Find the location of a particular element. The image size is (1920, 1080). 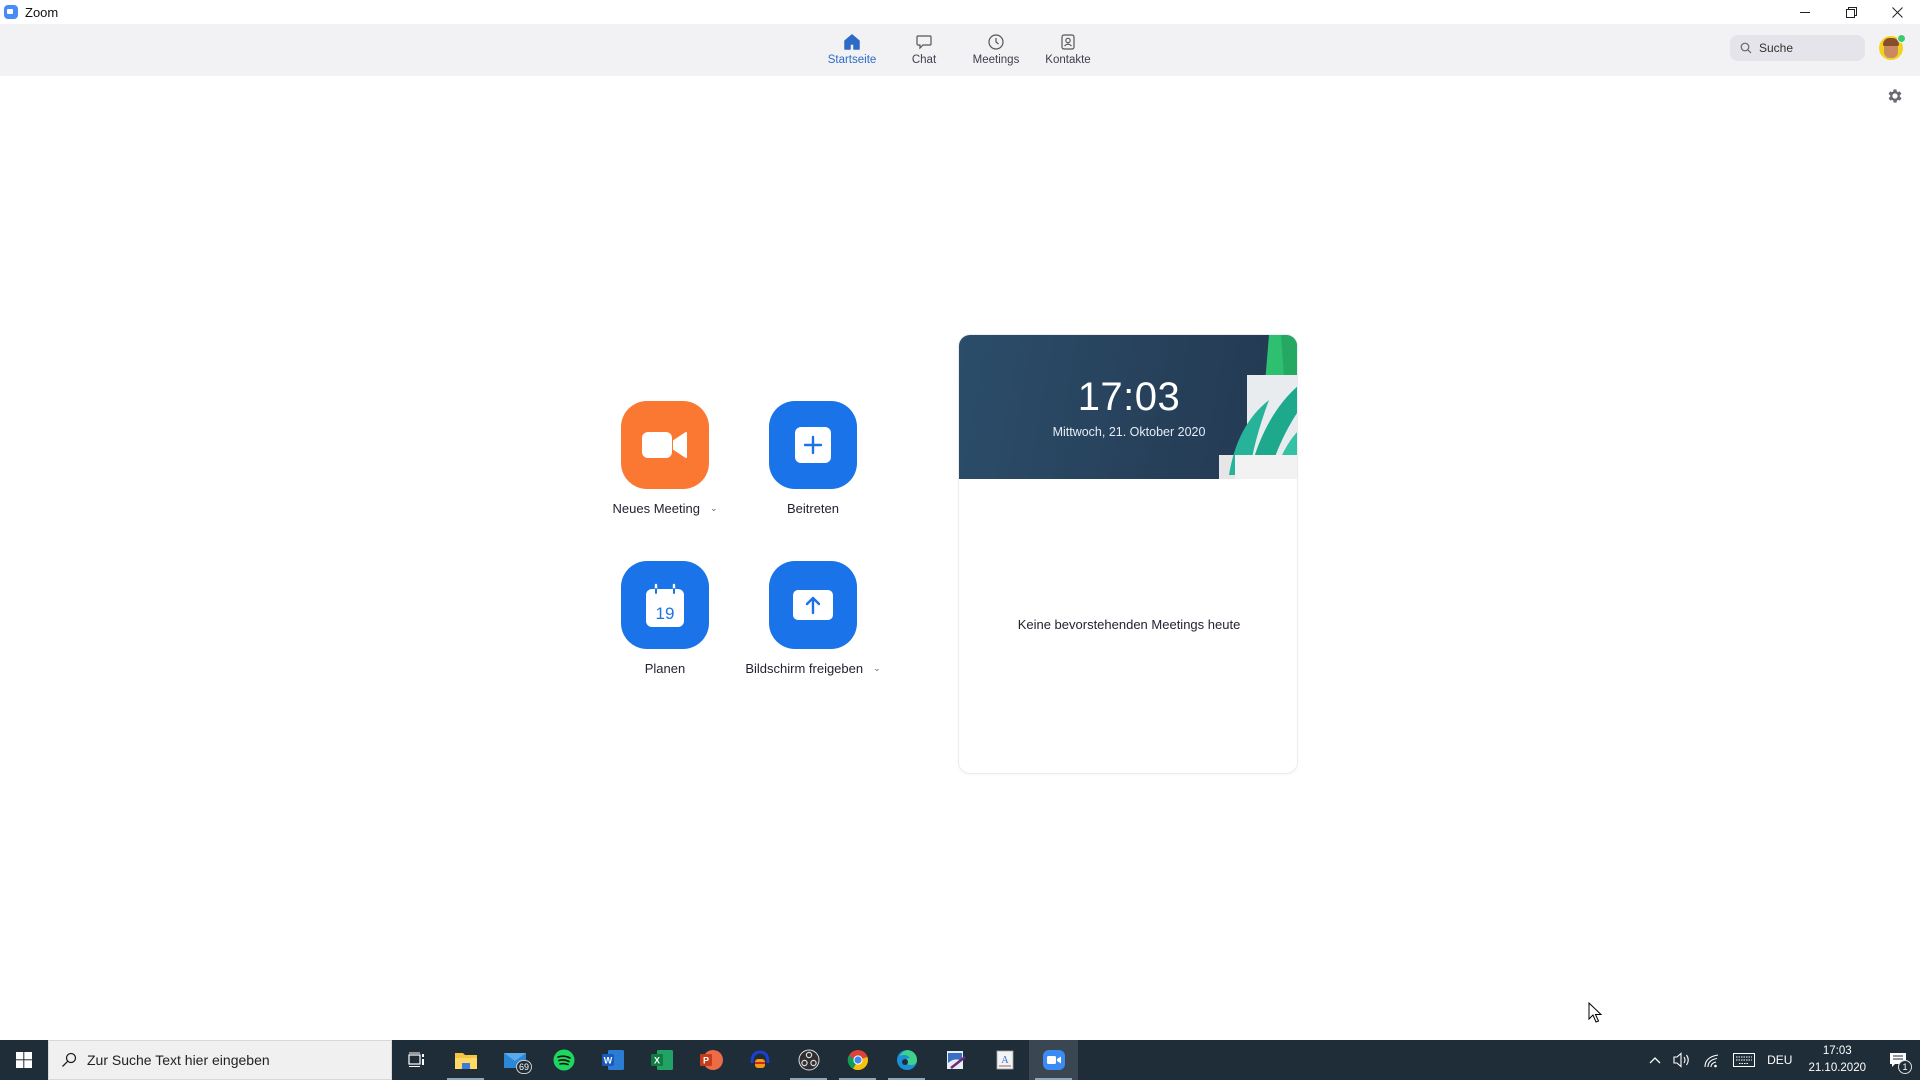

taskbar-zoom is located at coordinates (1053, 1060).